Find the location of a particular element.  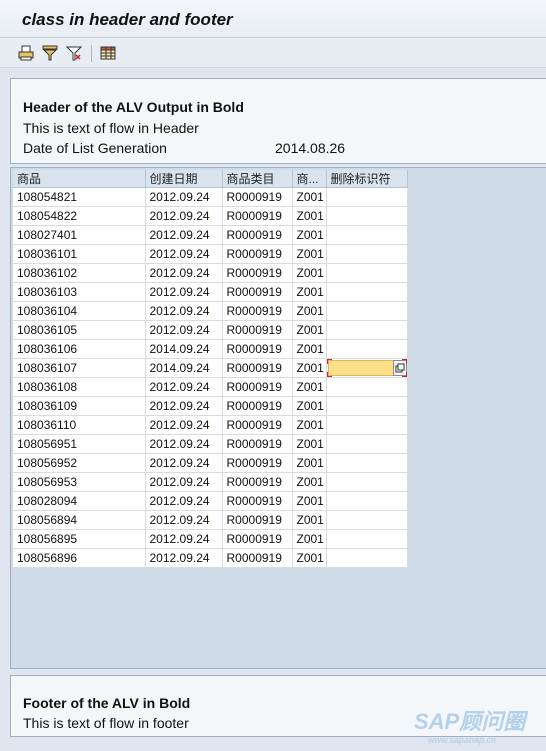

table-row: 108036101 2012.09.24 R0000919 Z001 is located at coordinates (210, 254).